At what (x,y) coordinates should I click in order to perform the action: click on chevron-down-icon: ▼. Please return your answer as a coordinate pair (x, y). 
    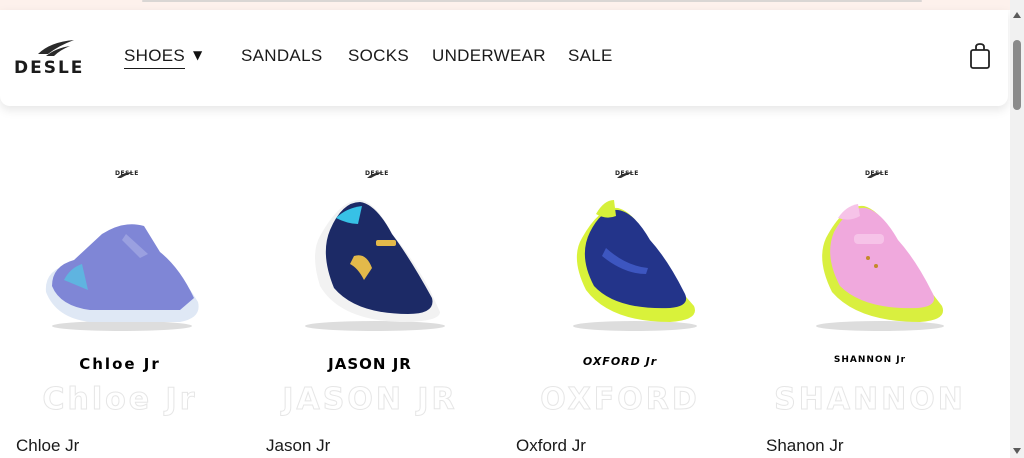
    Looking at the image, I should click on (197, 55).